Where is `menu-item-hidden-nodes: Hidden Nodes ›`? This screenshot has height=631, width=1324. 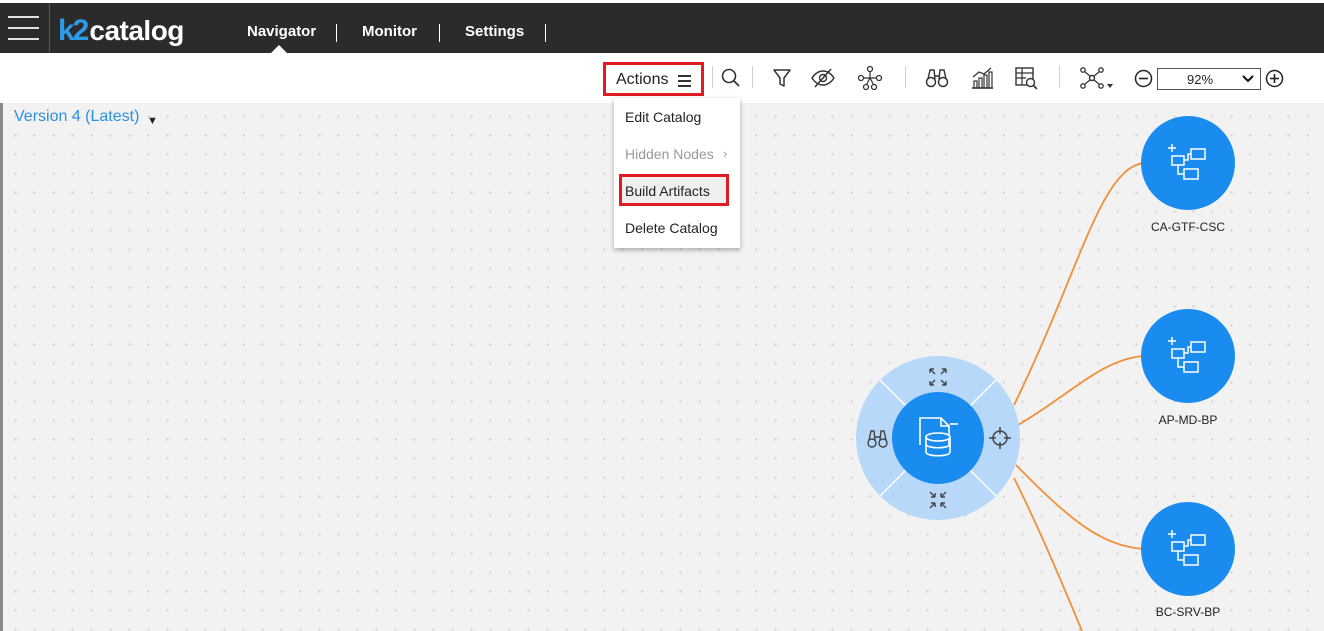 menu-item-hidden-nodes: Hidden Nodes › is located at coordinates (677, 153).